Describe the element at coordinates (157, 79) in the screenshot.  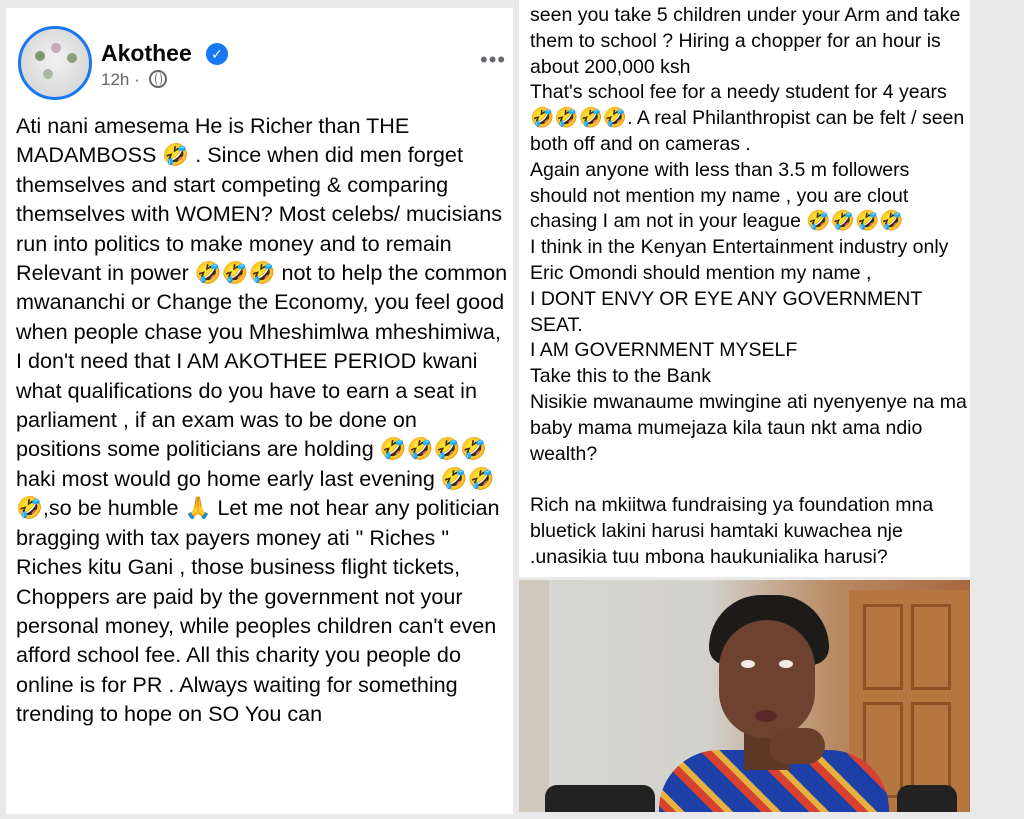
I see `globe-icon` at that location.